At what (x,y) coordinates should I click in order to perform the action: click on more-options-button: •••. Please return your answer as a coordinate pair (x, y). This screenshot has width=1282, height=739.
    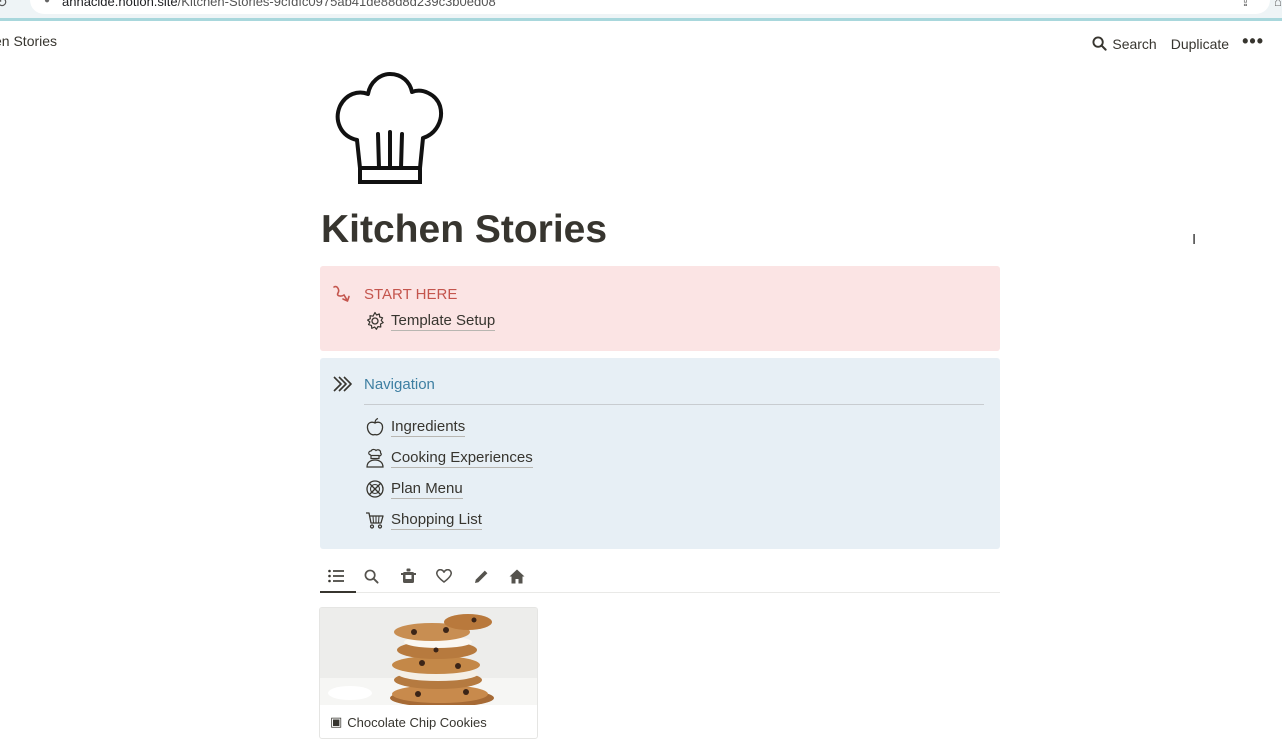
    Looking at the image, I should click on (1253, 43).